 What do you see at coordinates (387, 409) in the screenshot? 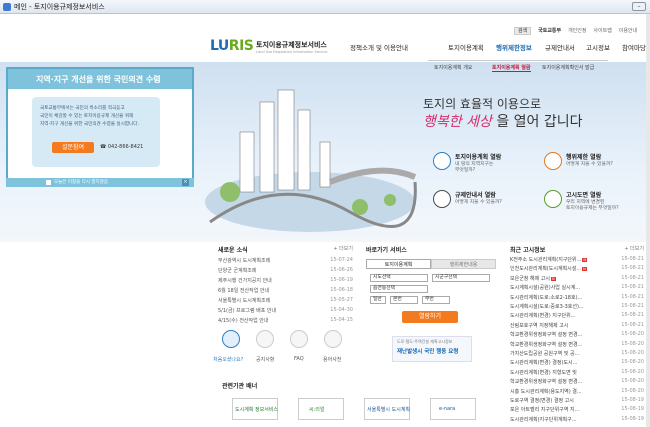
I see `banner-item: 서울특별시 도시계획` at bounding box center [387, 409].